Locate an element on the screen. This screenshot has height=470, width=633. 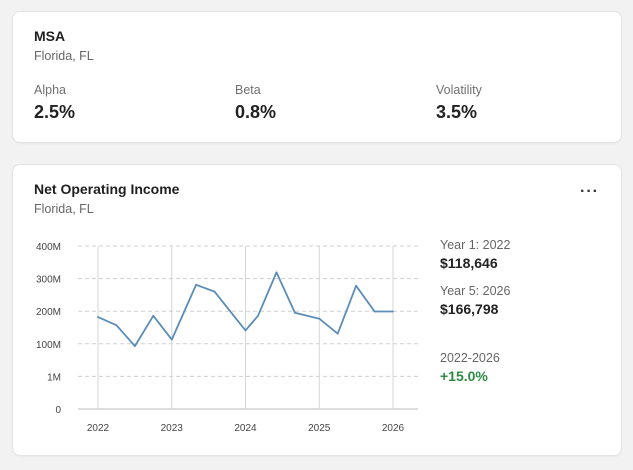
msa-title: MSA is located at coordinates (50, 36).